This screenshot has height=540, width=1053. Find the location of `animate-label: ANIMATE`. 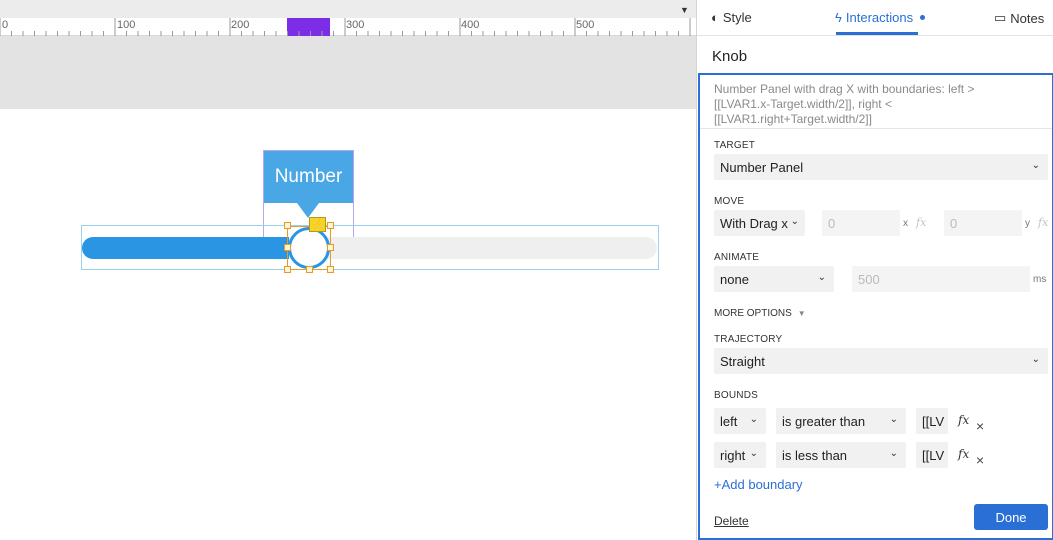

animate-label: ANIMATE is located at coordinates (737, 257).